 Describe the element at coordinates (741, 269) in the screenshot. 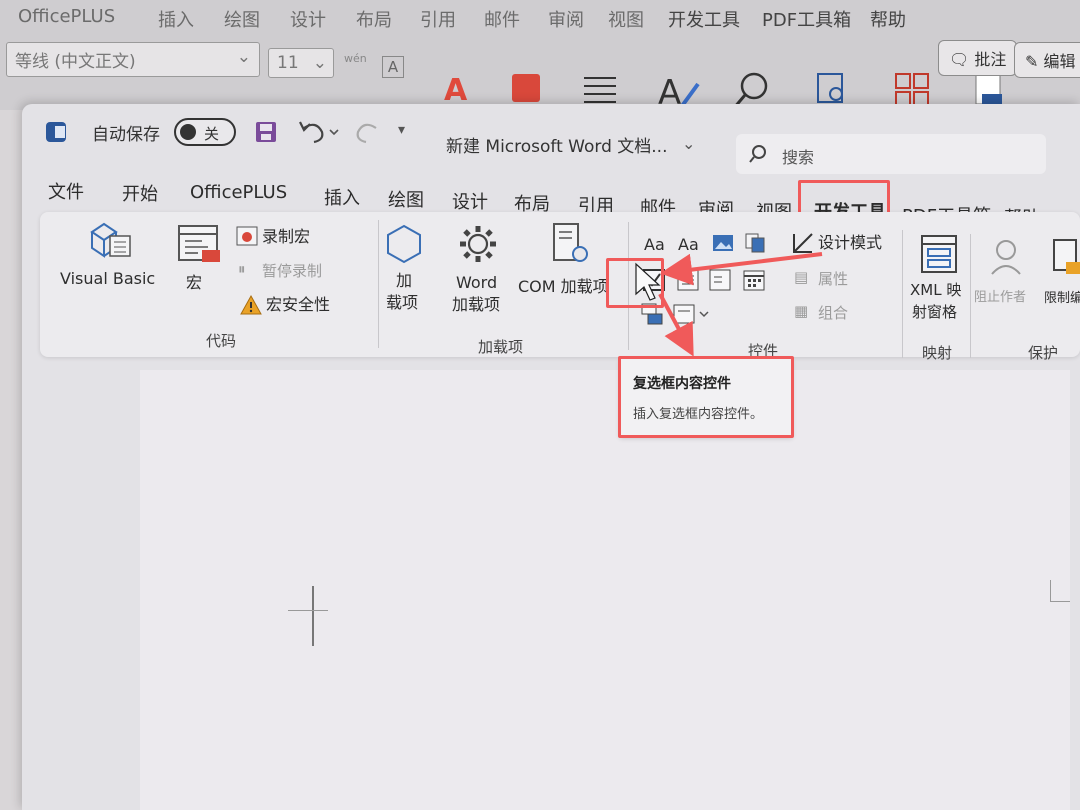

I see `arrow-developer-to-checkbox` at that location.